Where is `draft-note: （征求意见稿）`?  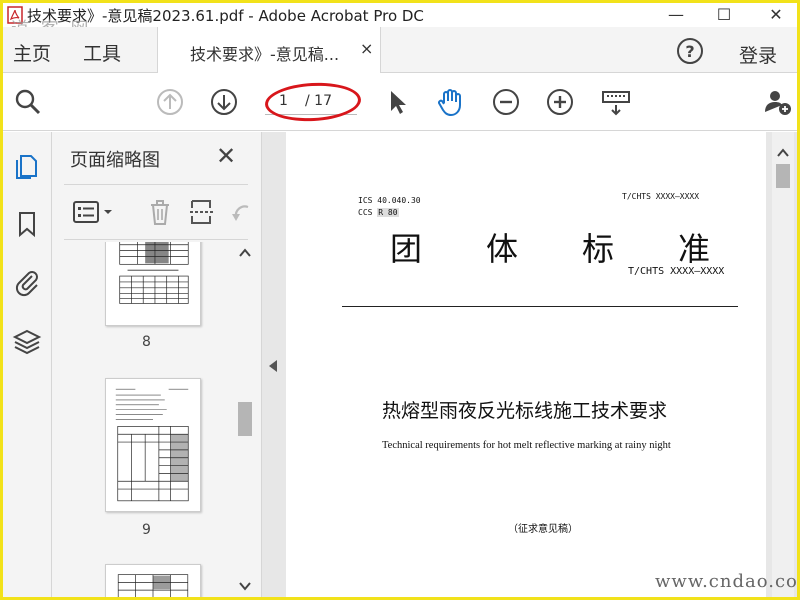 draft-note: （征求意见稿） is located at coordinates (543, 529).